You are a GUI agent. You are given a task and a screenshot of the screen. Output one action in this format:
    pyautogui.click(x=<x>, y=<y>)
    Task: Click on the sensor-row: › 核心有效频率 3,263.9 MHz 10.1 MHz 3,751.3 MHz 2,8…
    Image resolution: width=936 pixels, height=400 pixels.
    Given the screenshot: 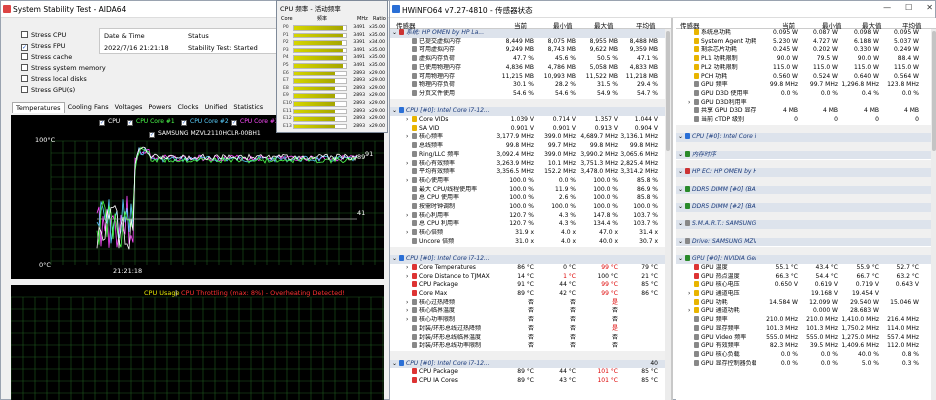 What is the action you would take?
    pyautogui.click(x=530, y=164)
    